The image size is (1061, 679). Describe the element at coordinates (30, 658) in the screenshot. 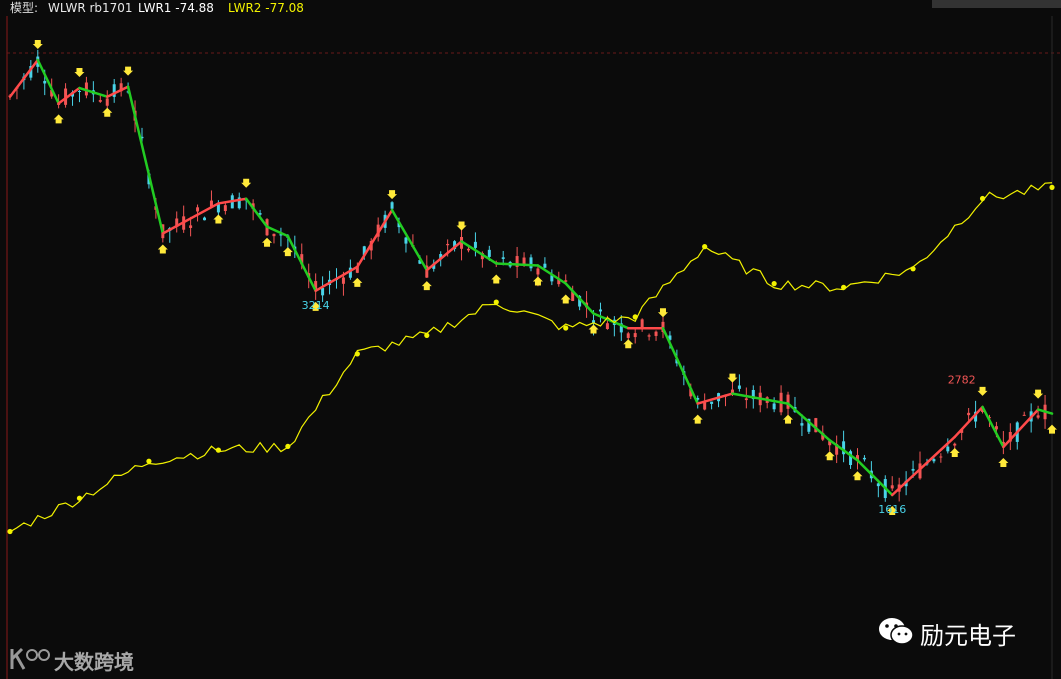

I see `brand-logo-icon` at that location.